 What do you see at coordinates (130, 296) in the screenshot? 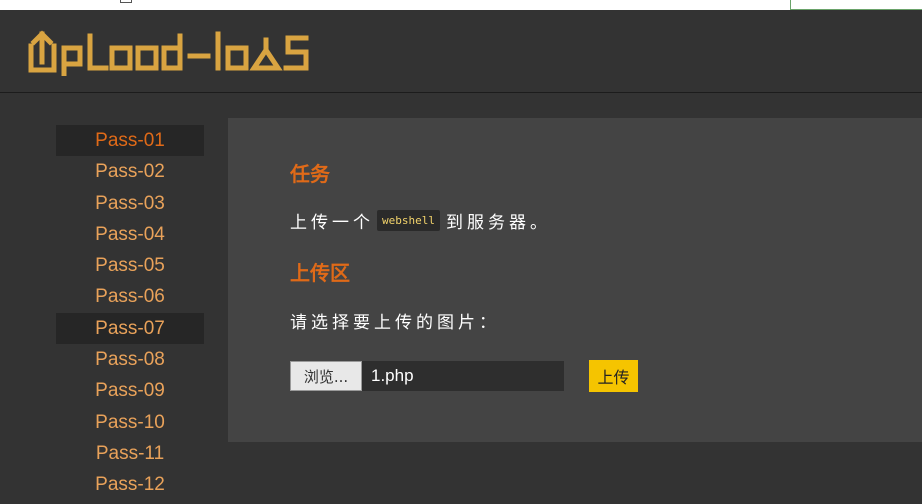
I see `sidebar-item-pass-06: Pass-06` at bounding box center [130, 296].